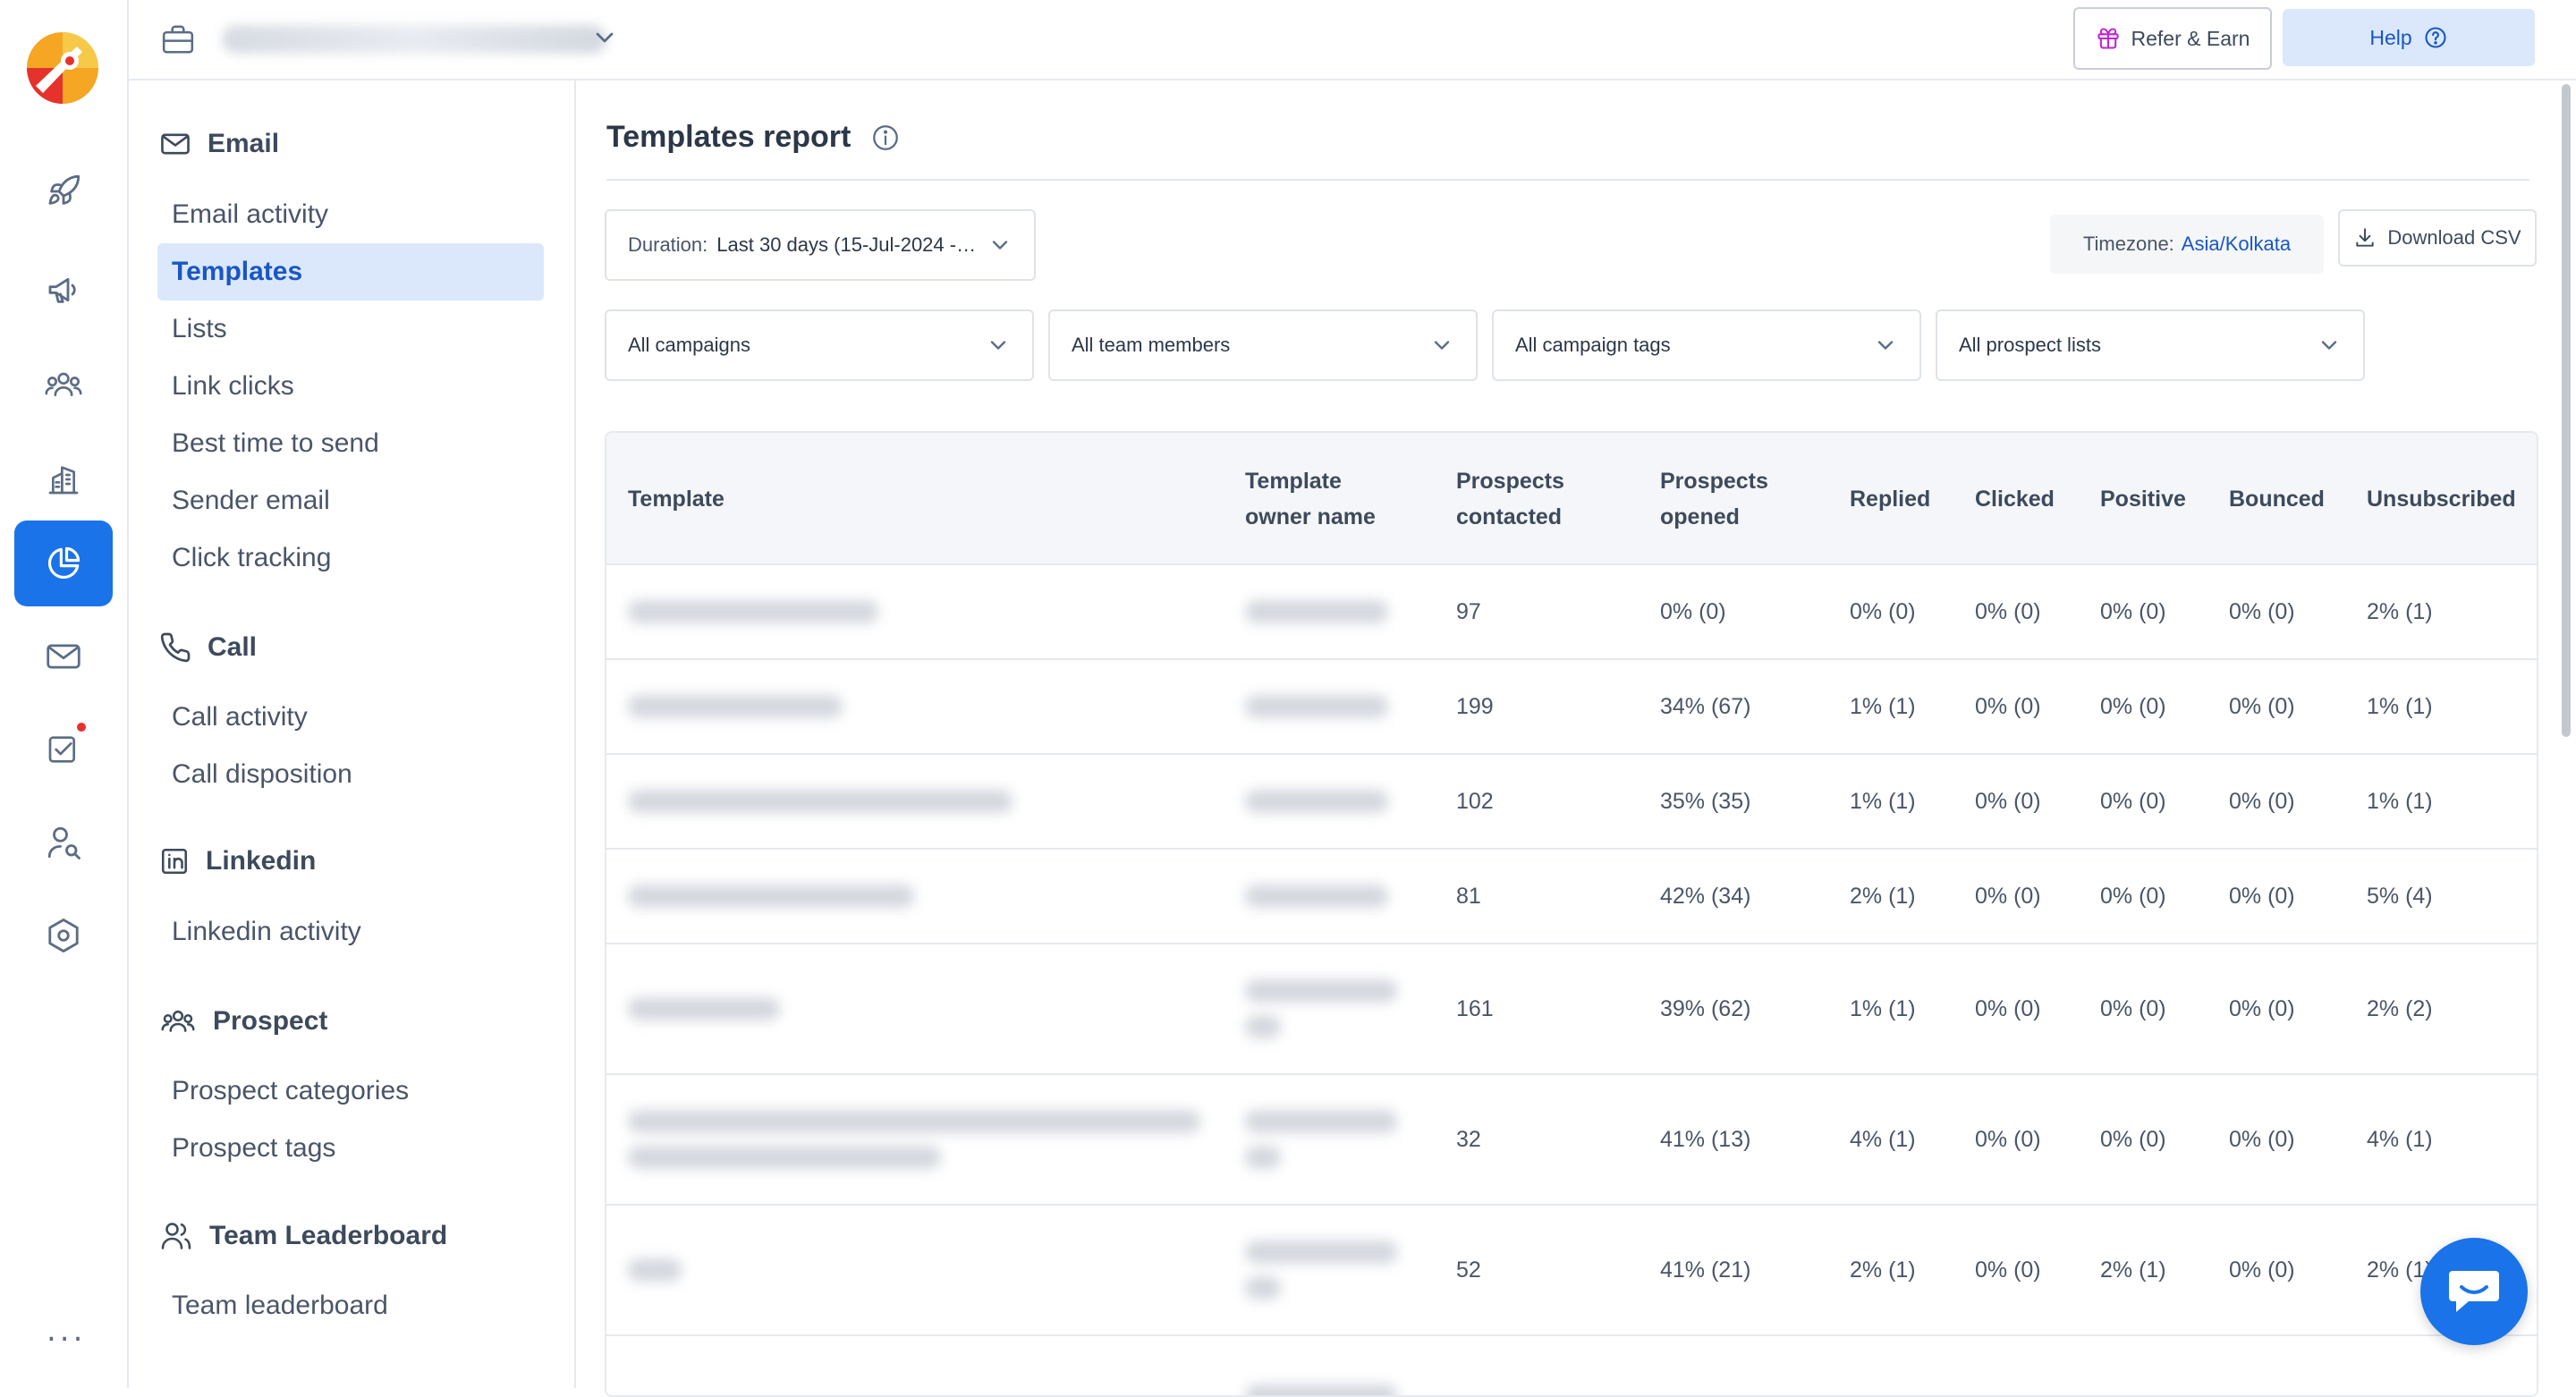 This screenshot has width=2576, height=1397. What do you see at coordinates (63, 290) in the screenshot?
I see `megaphone-icon` at bounding box center [63, 290].